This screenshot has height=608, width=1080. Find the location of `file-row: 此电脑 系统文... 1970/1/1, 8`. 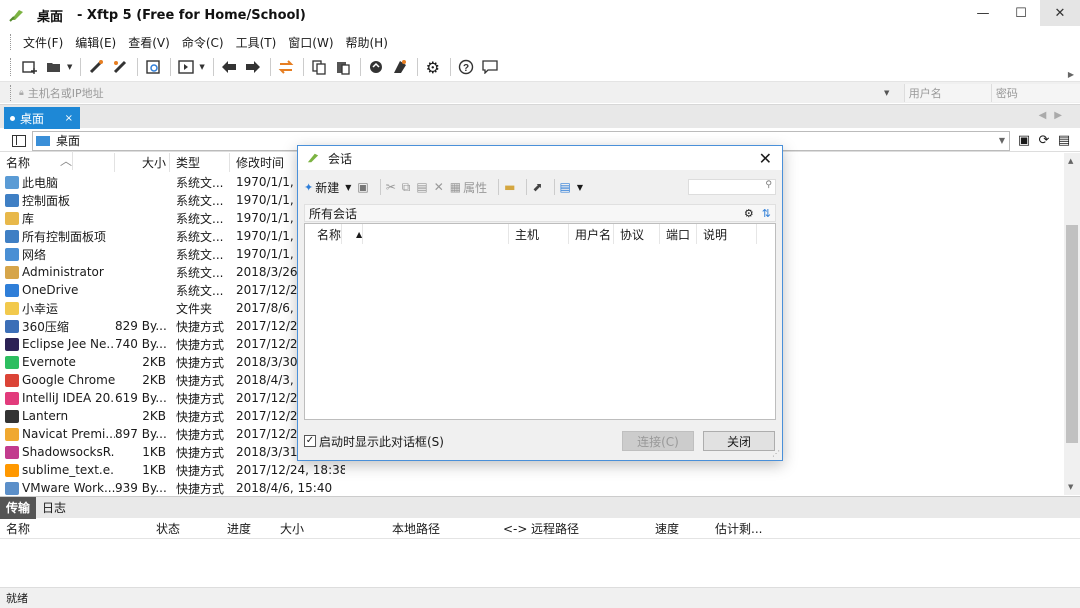

file-row: 此电脑 系统文... 1970/1/1, 8 is located at coordinates (172, 182).